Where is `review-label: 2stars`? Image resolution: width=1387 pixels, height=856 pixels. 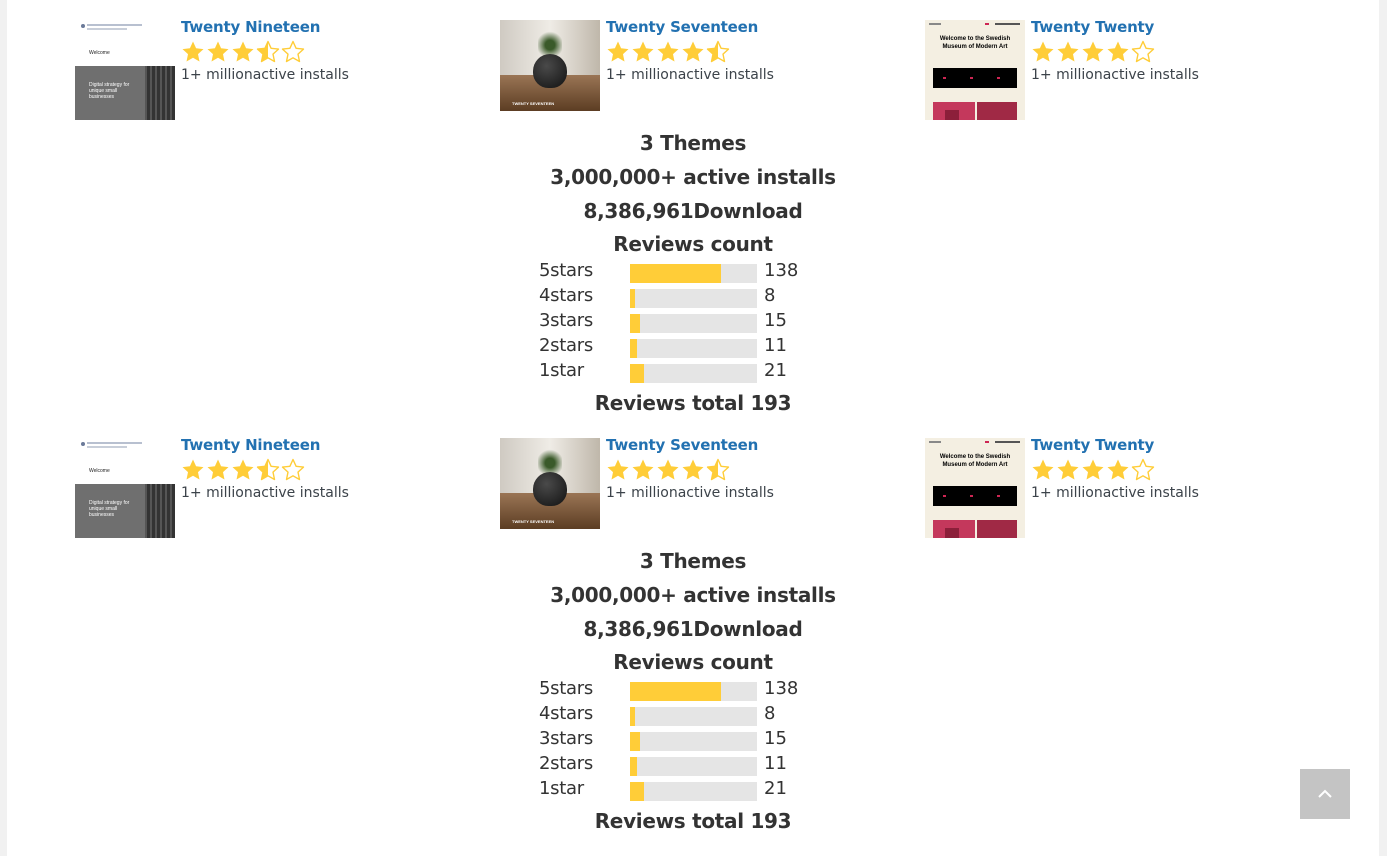 review-label: 2stars is located at coordinates (566, 763).